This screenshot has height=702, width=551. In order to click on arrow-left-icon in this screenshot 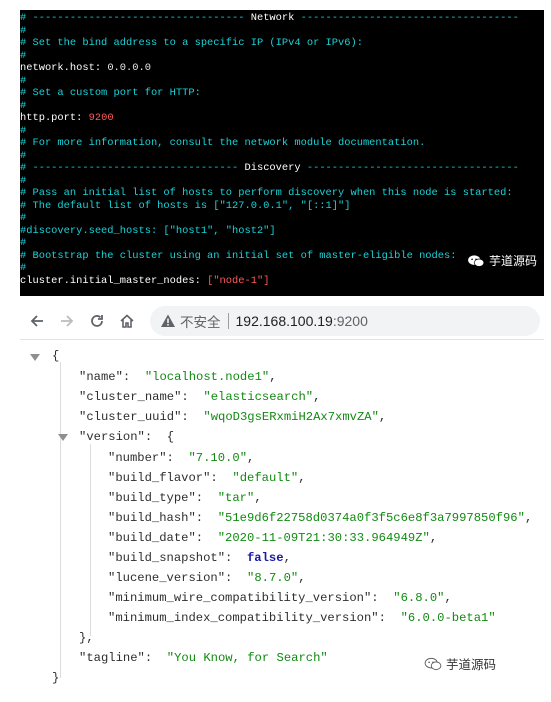, I will do `click(36, 321)`.